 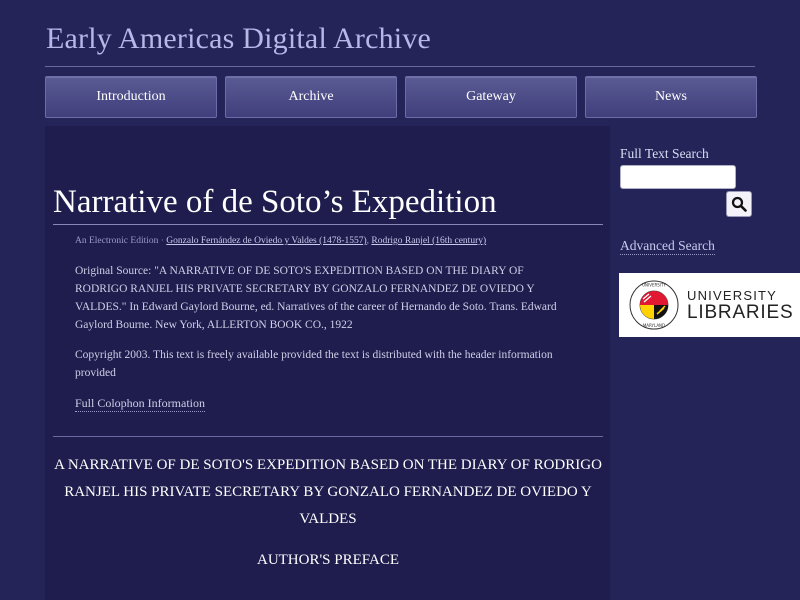 I want to click on nav-gateway: Gateway, so click(x=491, y=97).